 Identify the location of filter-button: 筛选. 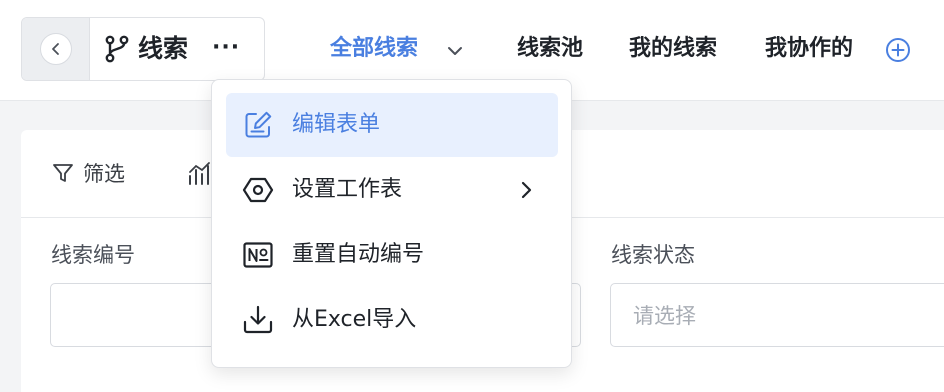
(88, 173).